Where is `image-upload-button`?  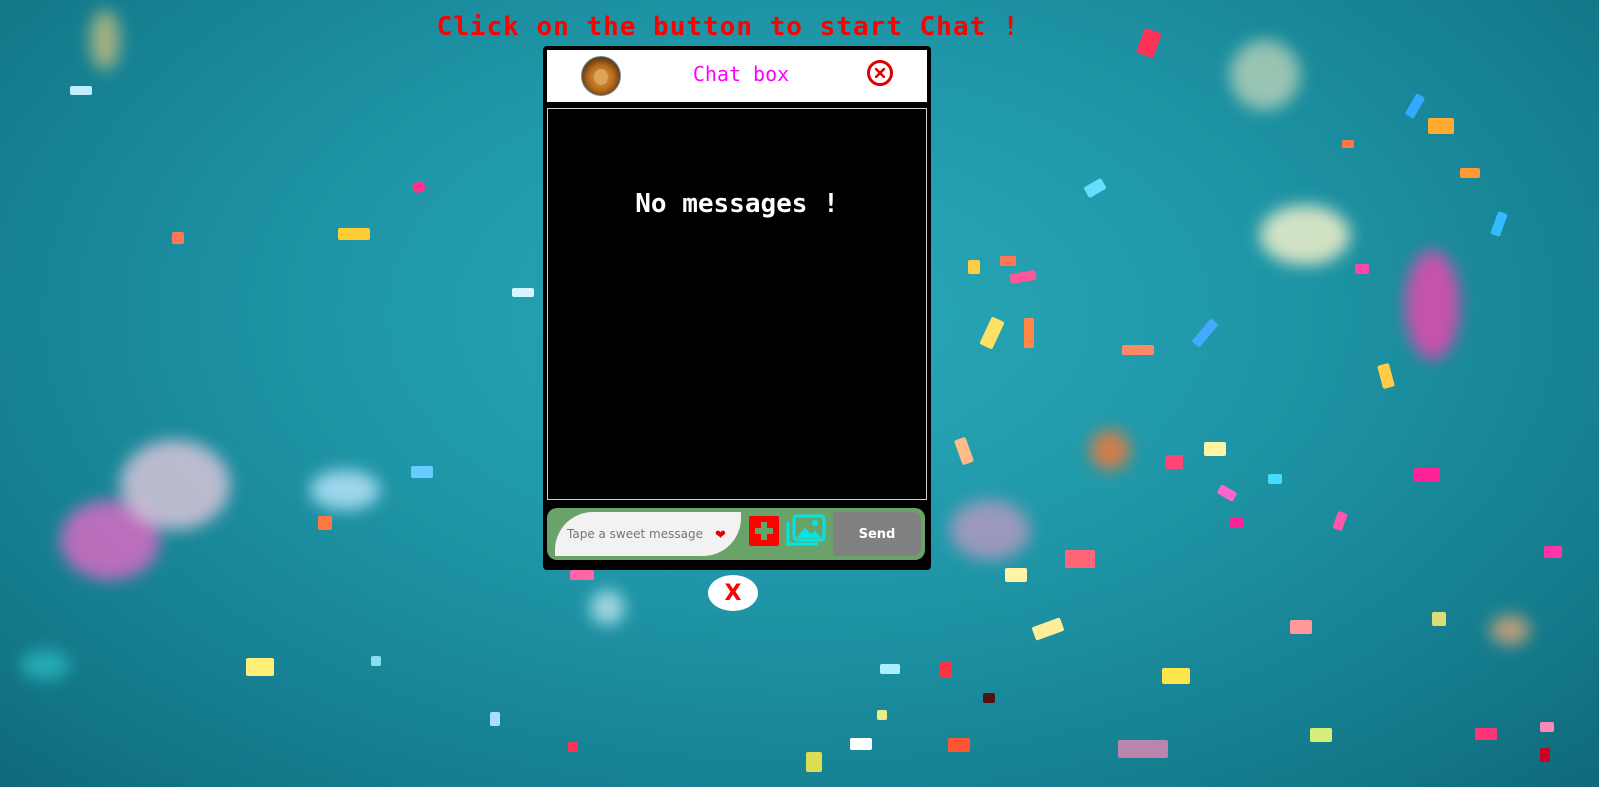 image-upload-button is located at coordinates (806, 531).